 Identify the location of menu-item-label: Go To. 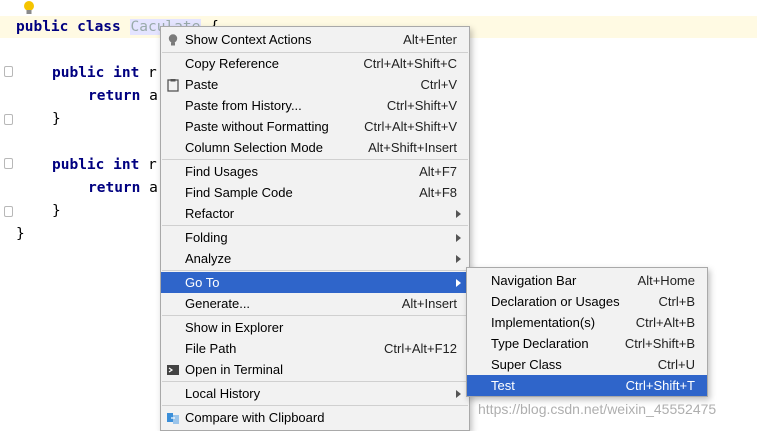
(202, 282).